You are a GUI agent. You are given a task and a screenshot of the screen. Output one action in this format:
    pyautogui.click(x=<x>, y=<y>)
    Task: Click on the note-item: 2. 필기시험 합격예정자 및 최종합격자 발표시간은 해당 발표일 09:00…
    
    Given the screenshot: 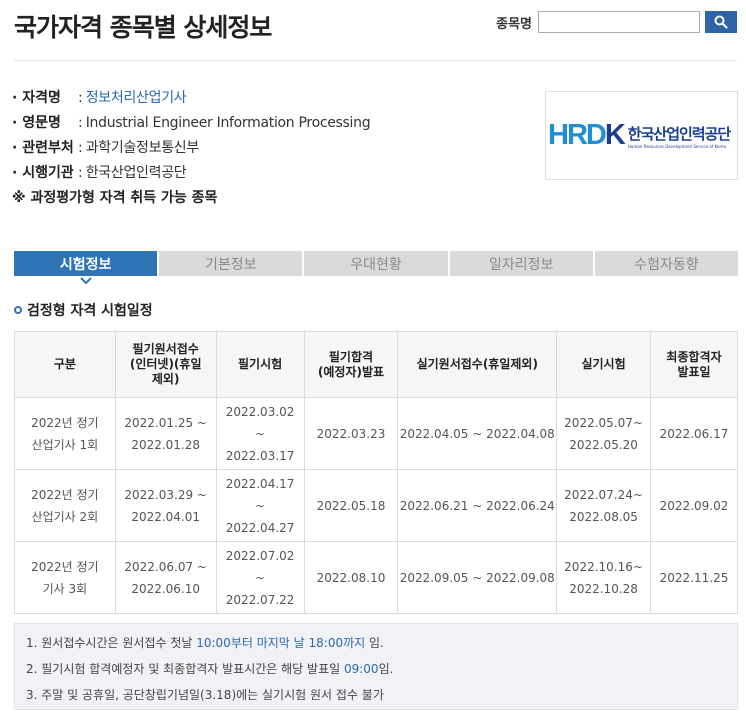 What is the action you would take?
    pyautogui.click(x=210, y=669)
    